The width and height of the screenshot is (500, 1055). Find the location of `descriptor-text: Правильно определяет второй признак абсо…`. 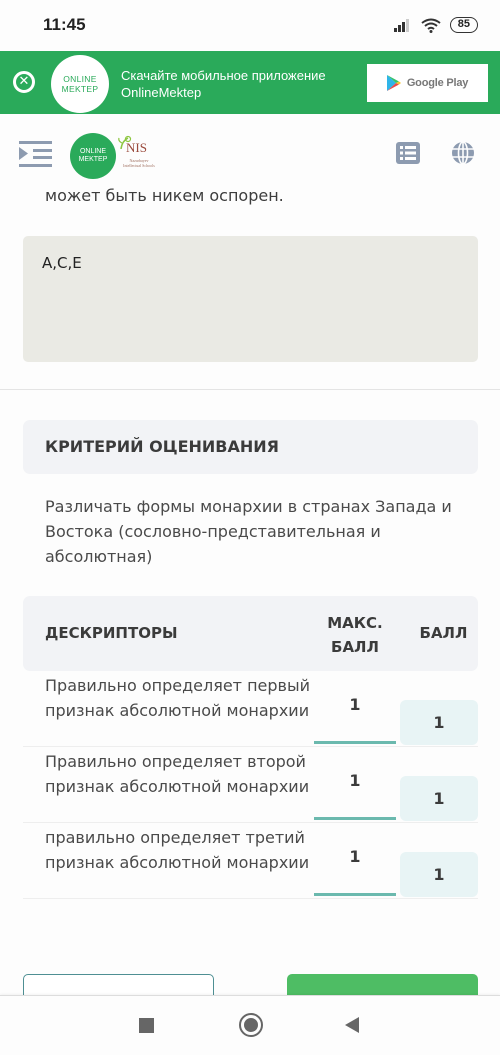

descriptor-text: Правильно определяет второй признак абсо… is located at coordinates (177, 774).